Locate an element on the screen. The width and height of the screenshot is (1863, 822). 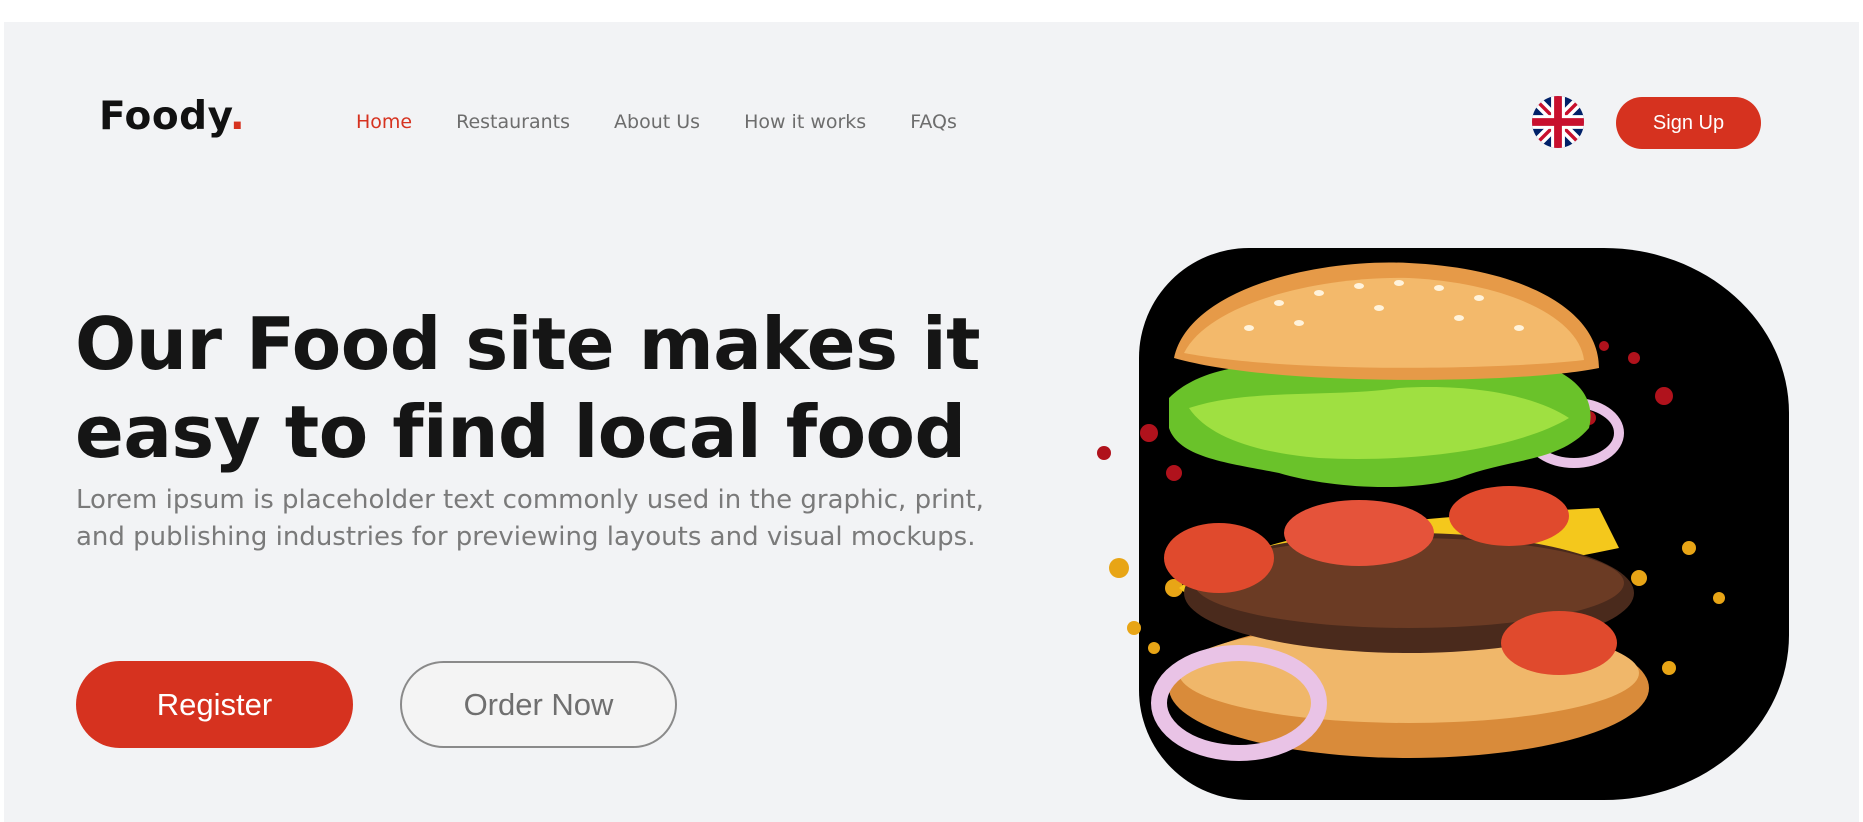
sign-up-button: Sign Up is located at coordinates (1688, 123).